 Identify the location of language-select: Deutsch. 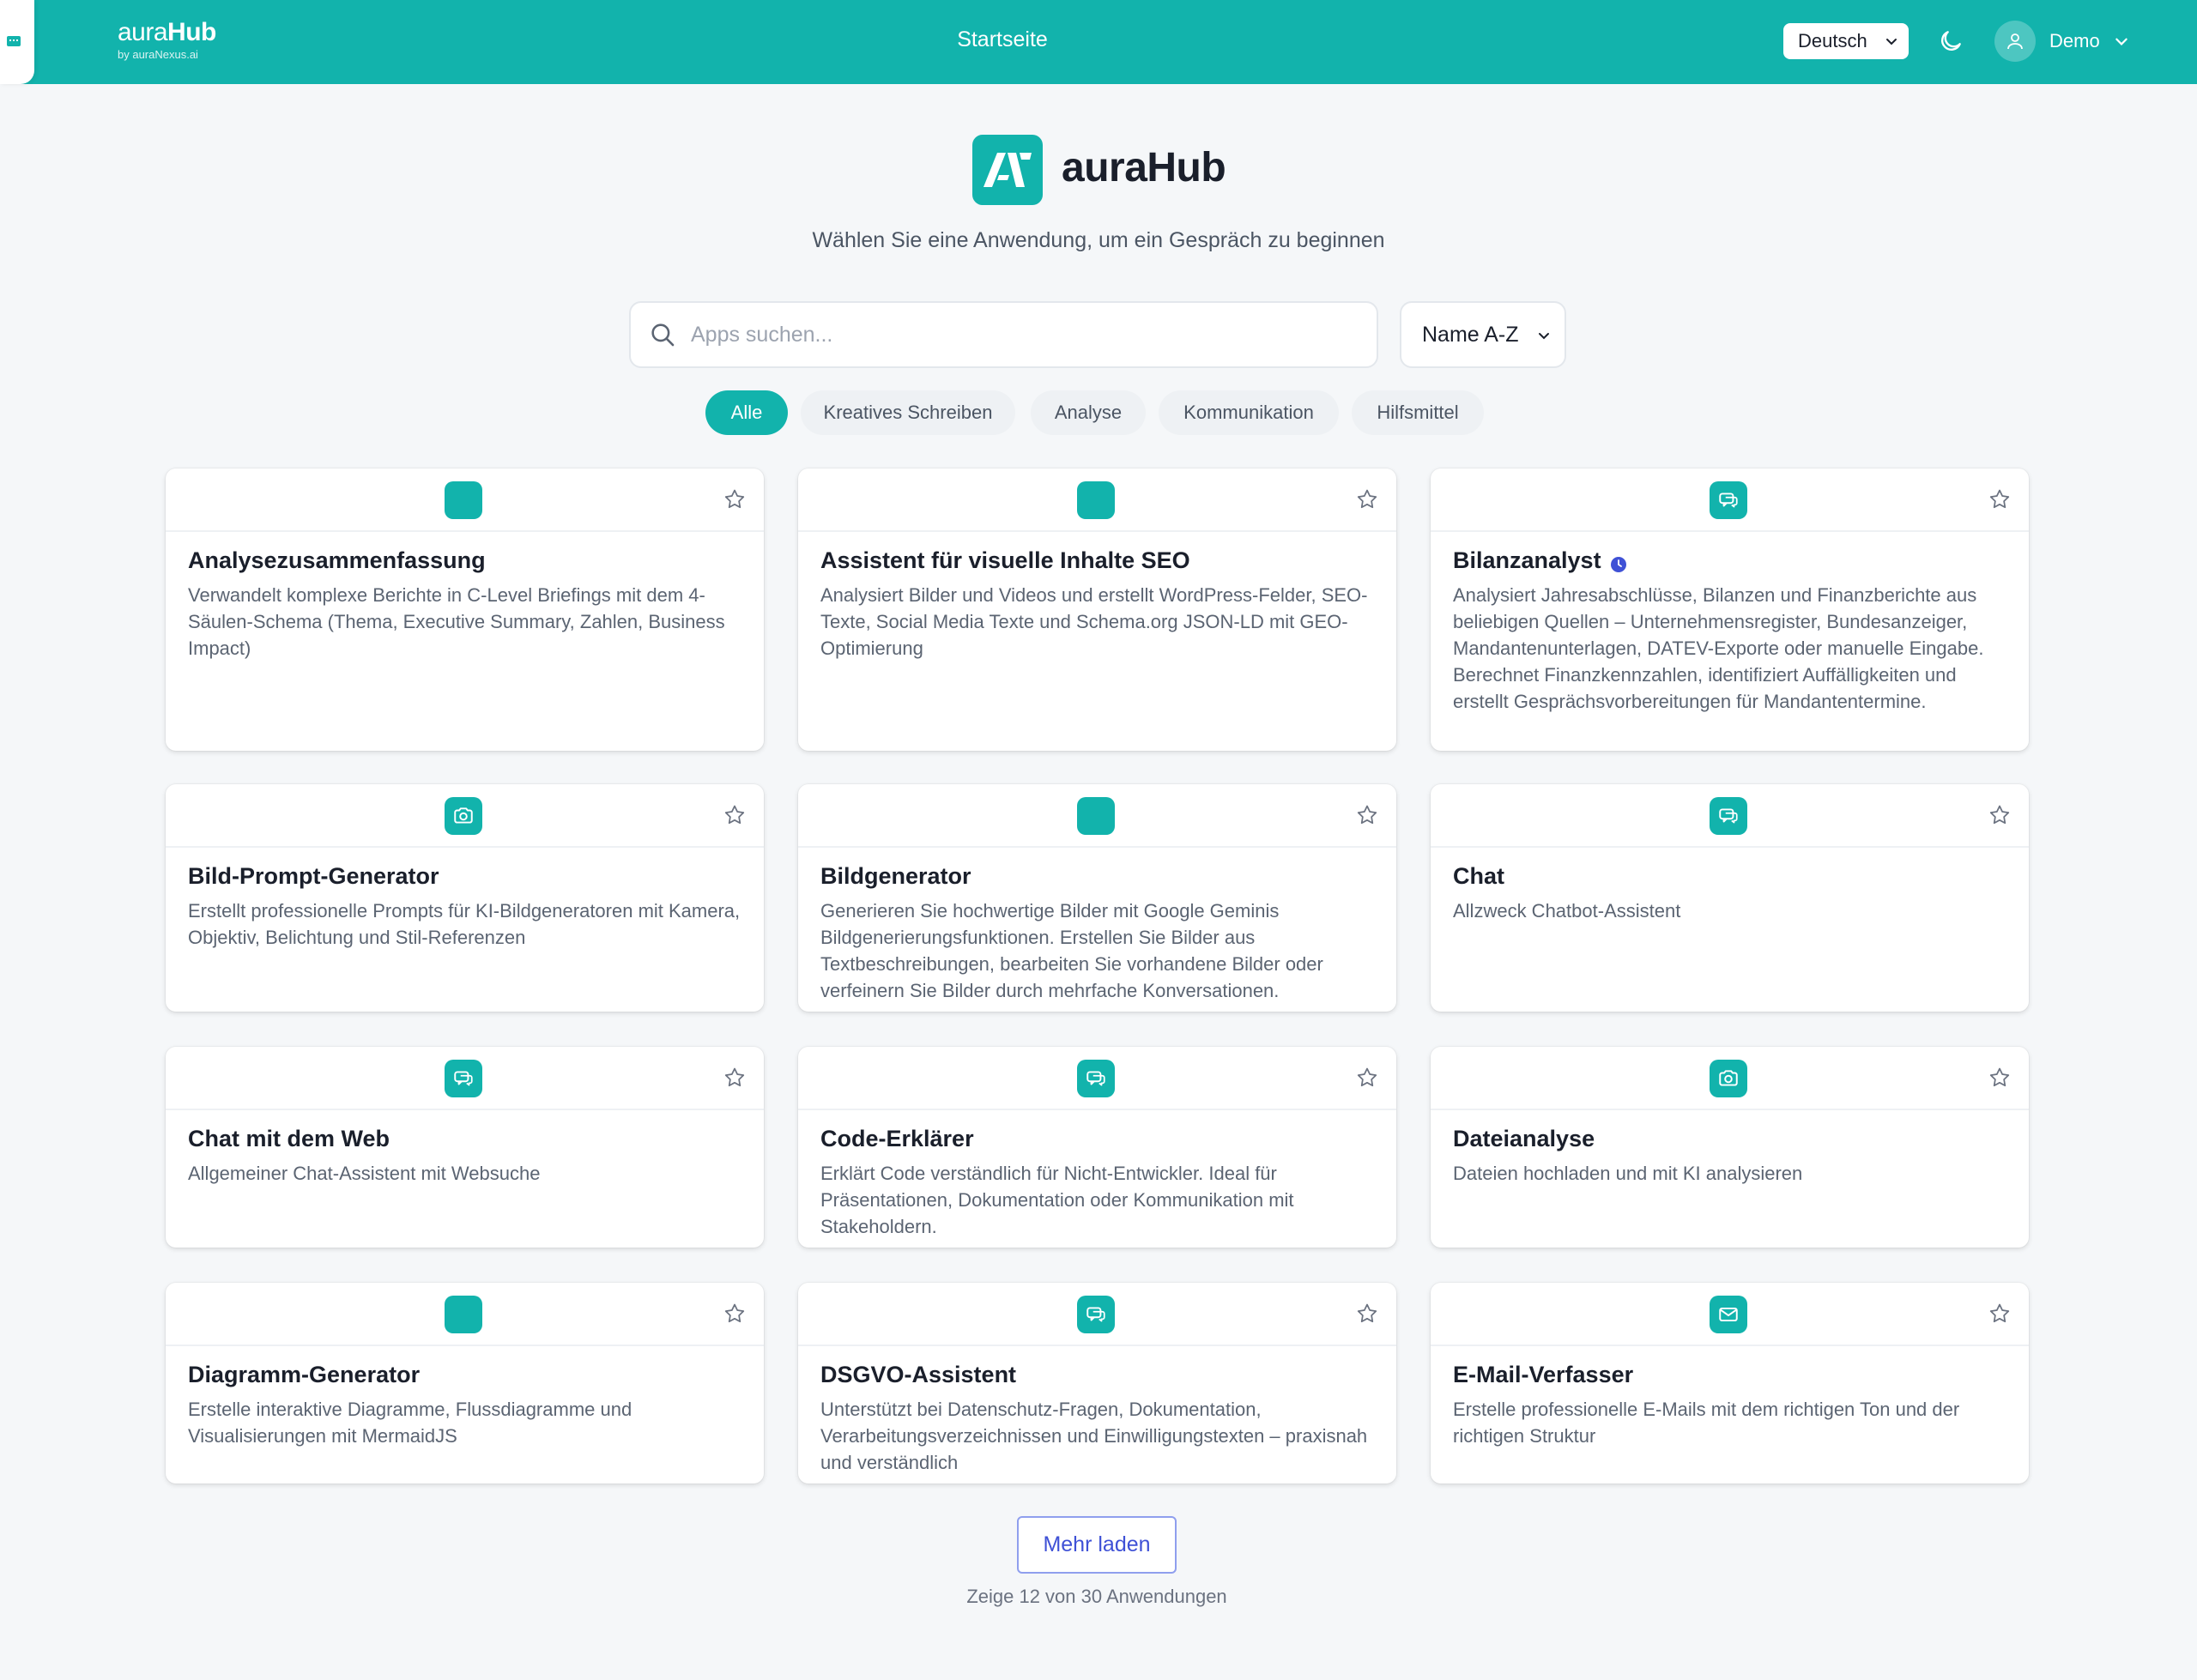
(1846, 41).